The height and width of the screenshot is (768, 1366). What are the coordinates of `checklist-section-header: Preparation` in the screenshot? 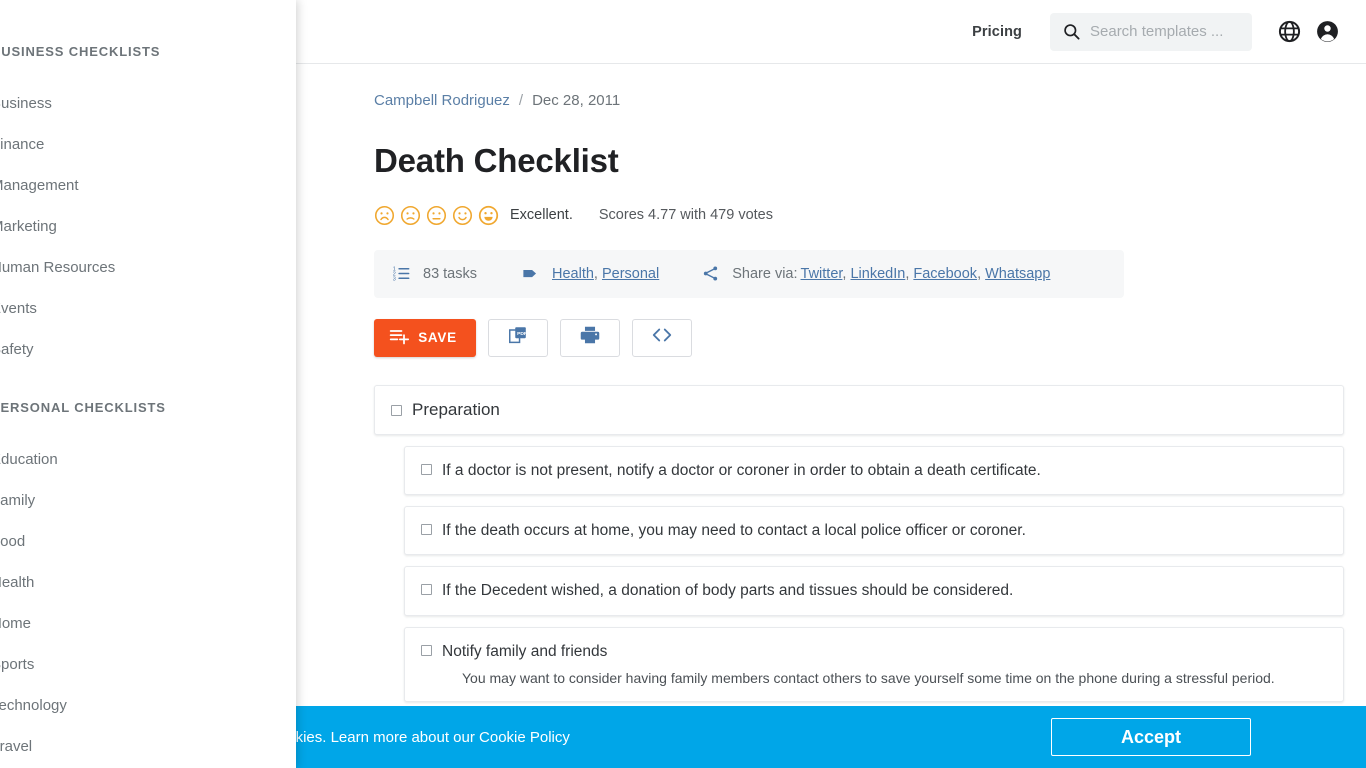 It's located at (859, 409).